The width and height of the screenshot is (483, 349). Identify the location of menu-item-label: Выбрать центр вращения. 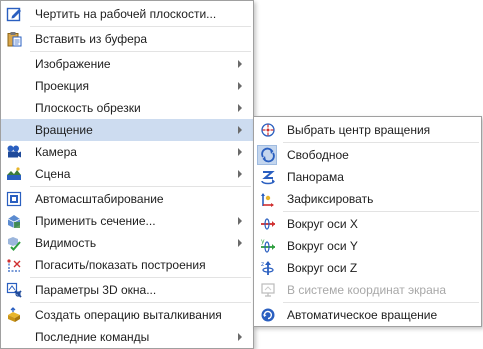
(359, 130).